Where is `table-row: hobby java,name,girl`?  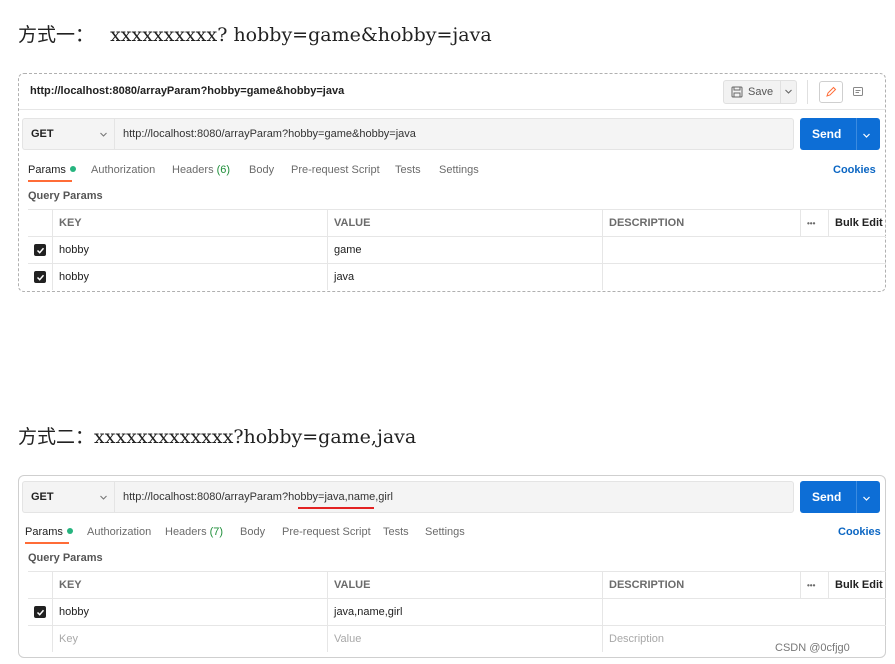
table-row: hobby java,name,girl is located at coordinates (457, 612).